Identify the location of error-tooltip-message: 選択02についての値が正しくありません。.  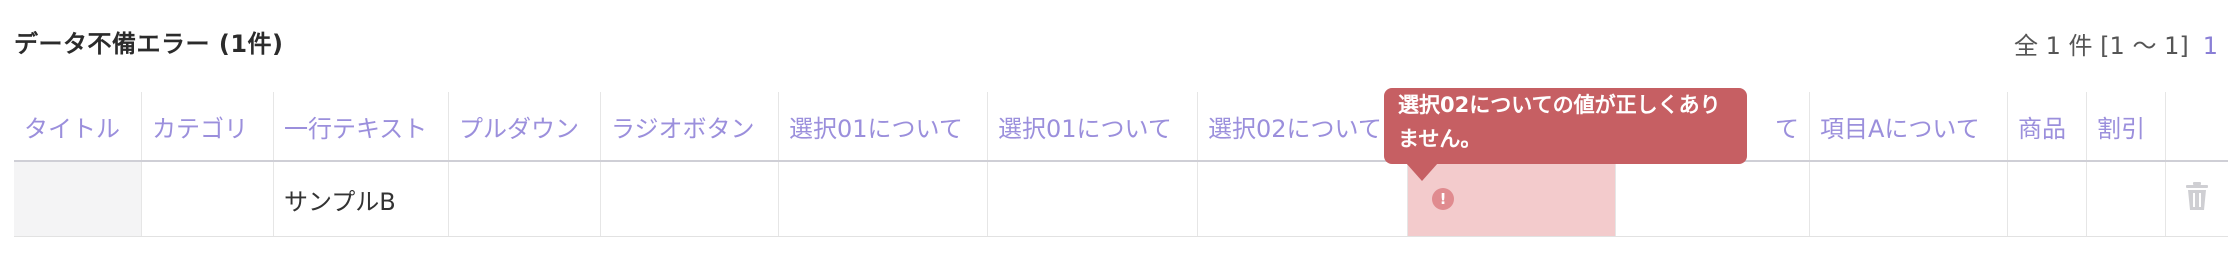
(1559, 122).